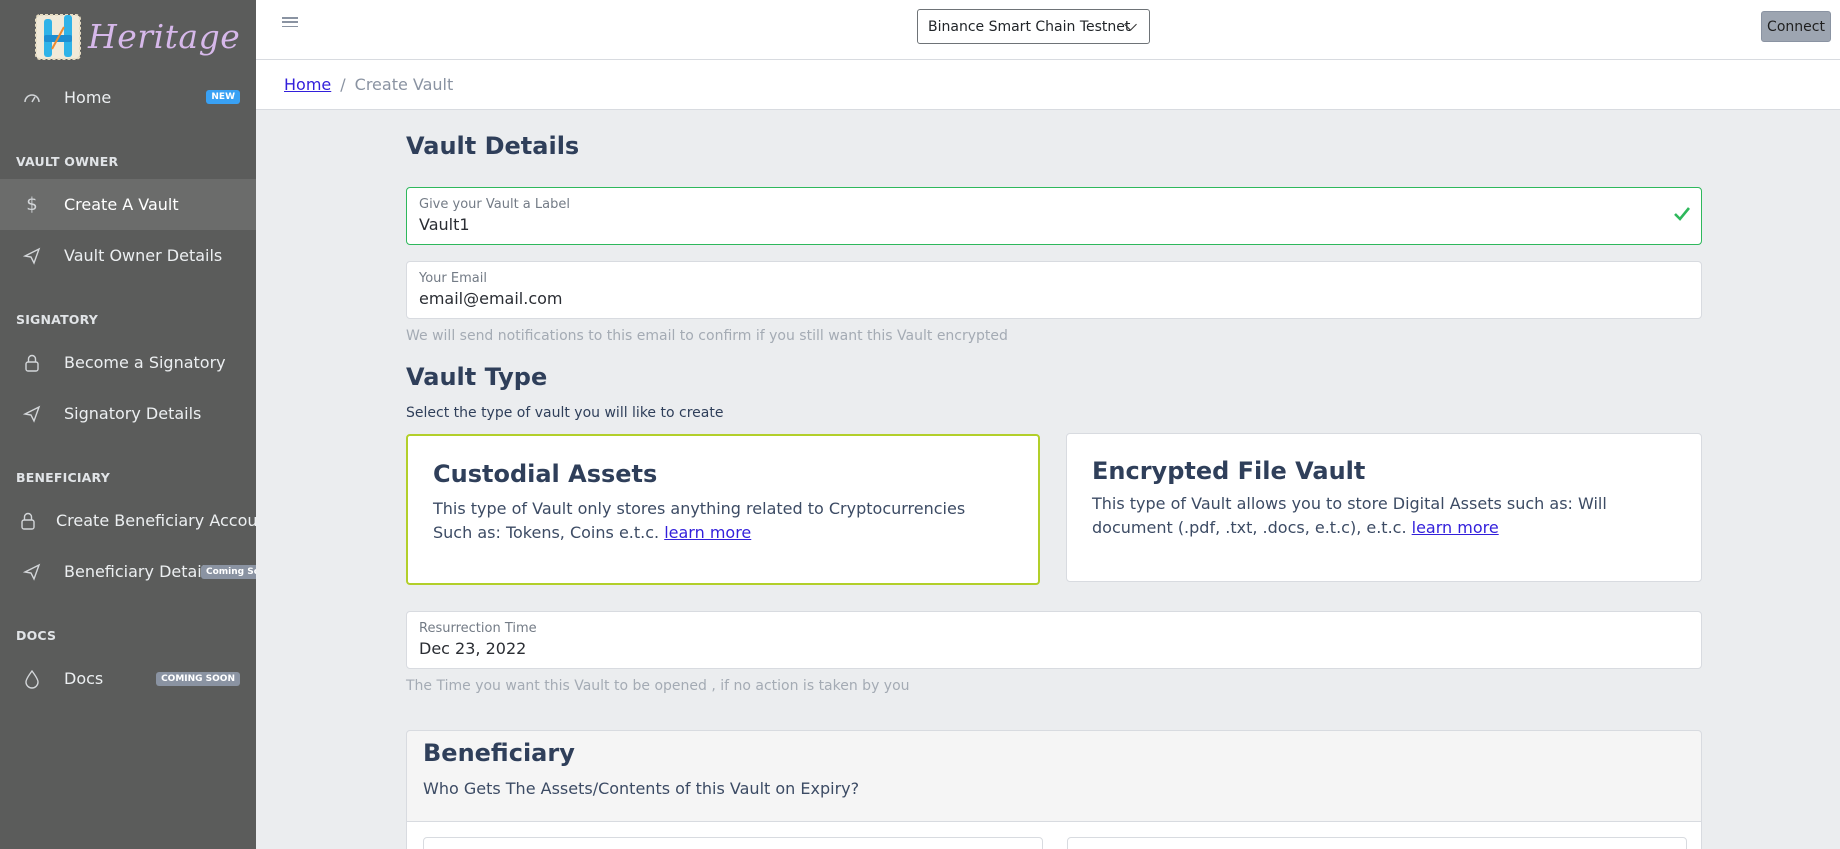 The image size is (1840, 849). What do you see at coordinates (491, 298) in the screenshot?
I see `email-field-value: email@email.com` at bounding box center [491, 298].